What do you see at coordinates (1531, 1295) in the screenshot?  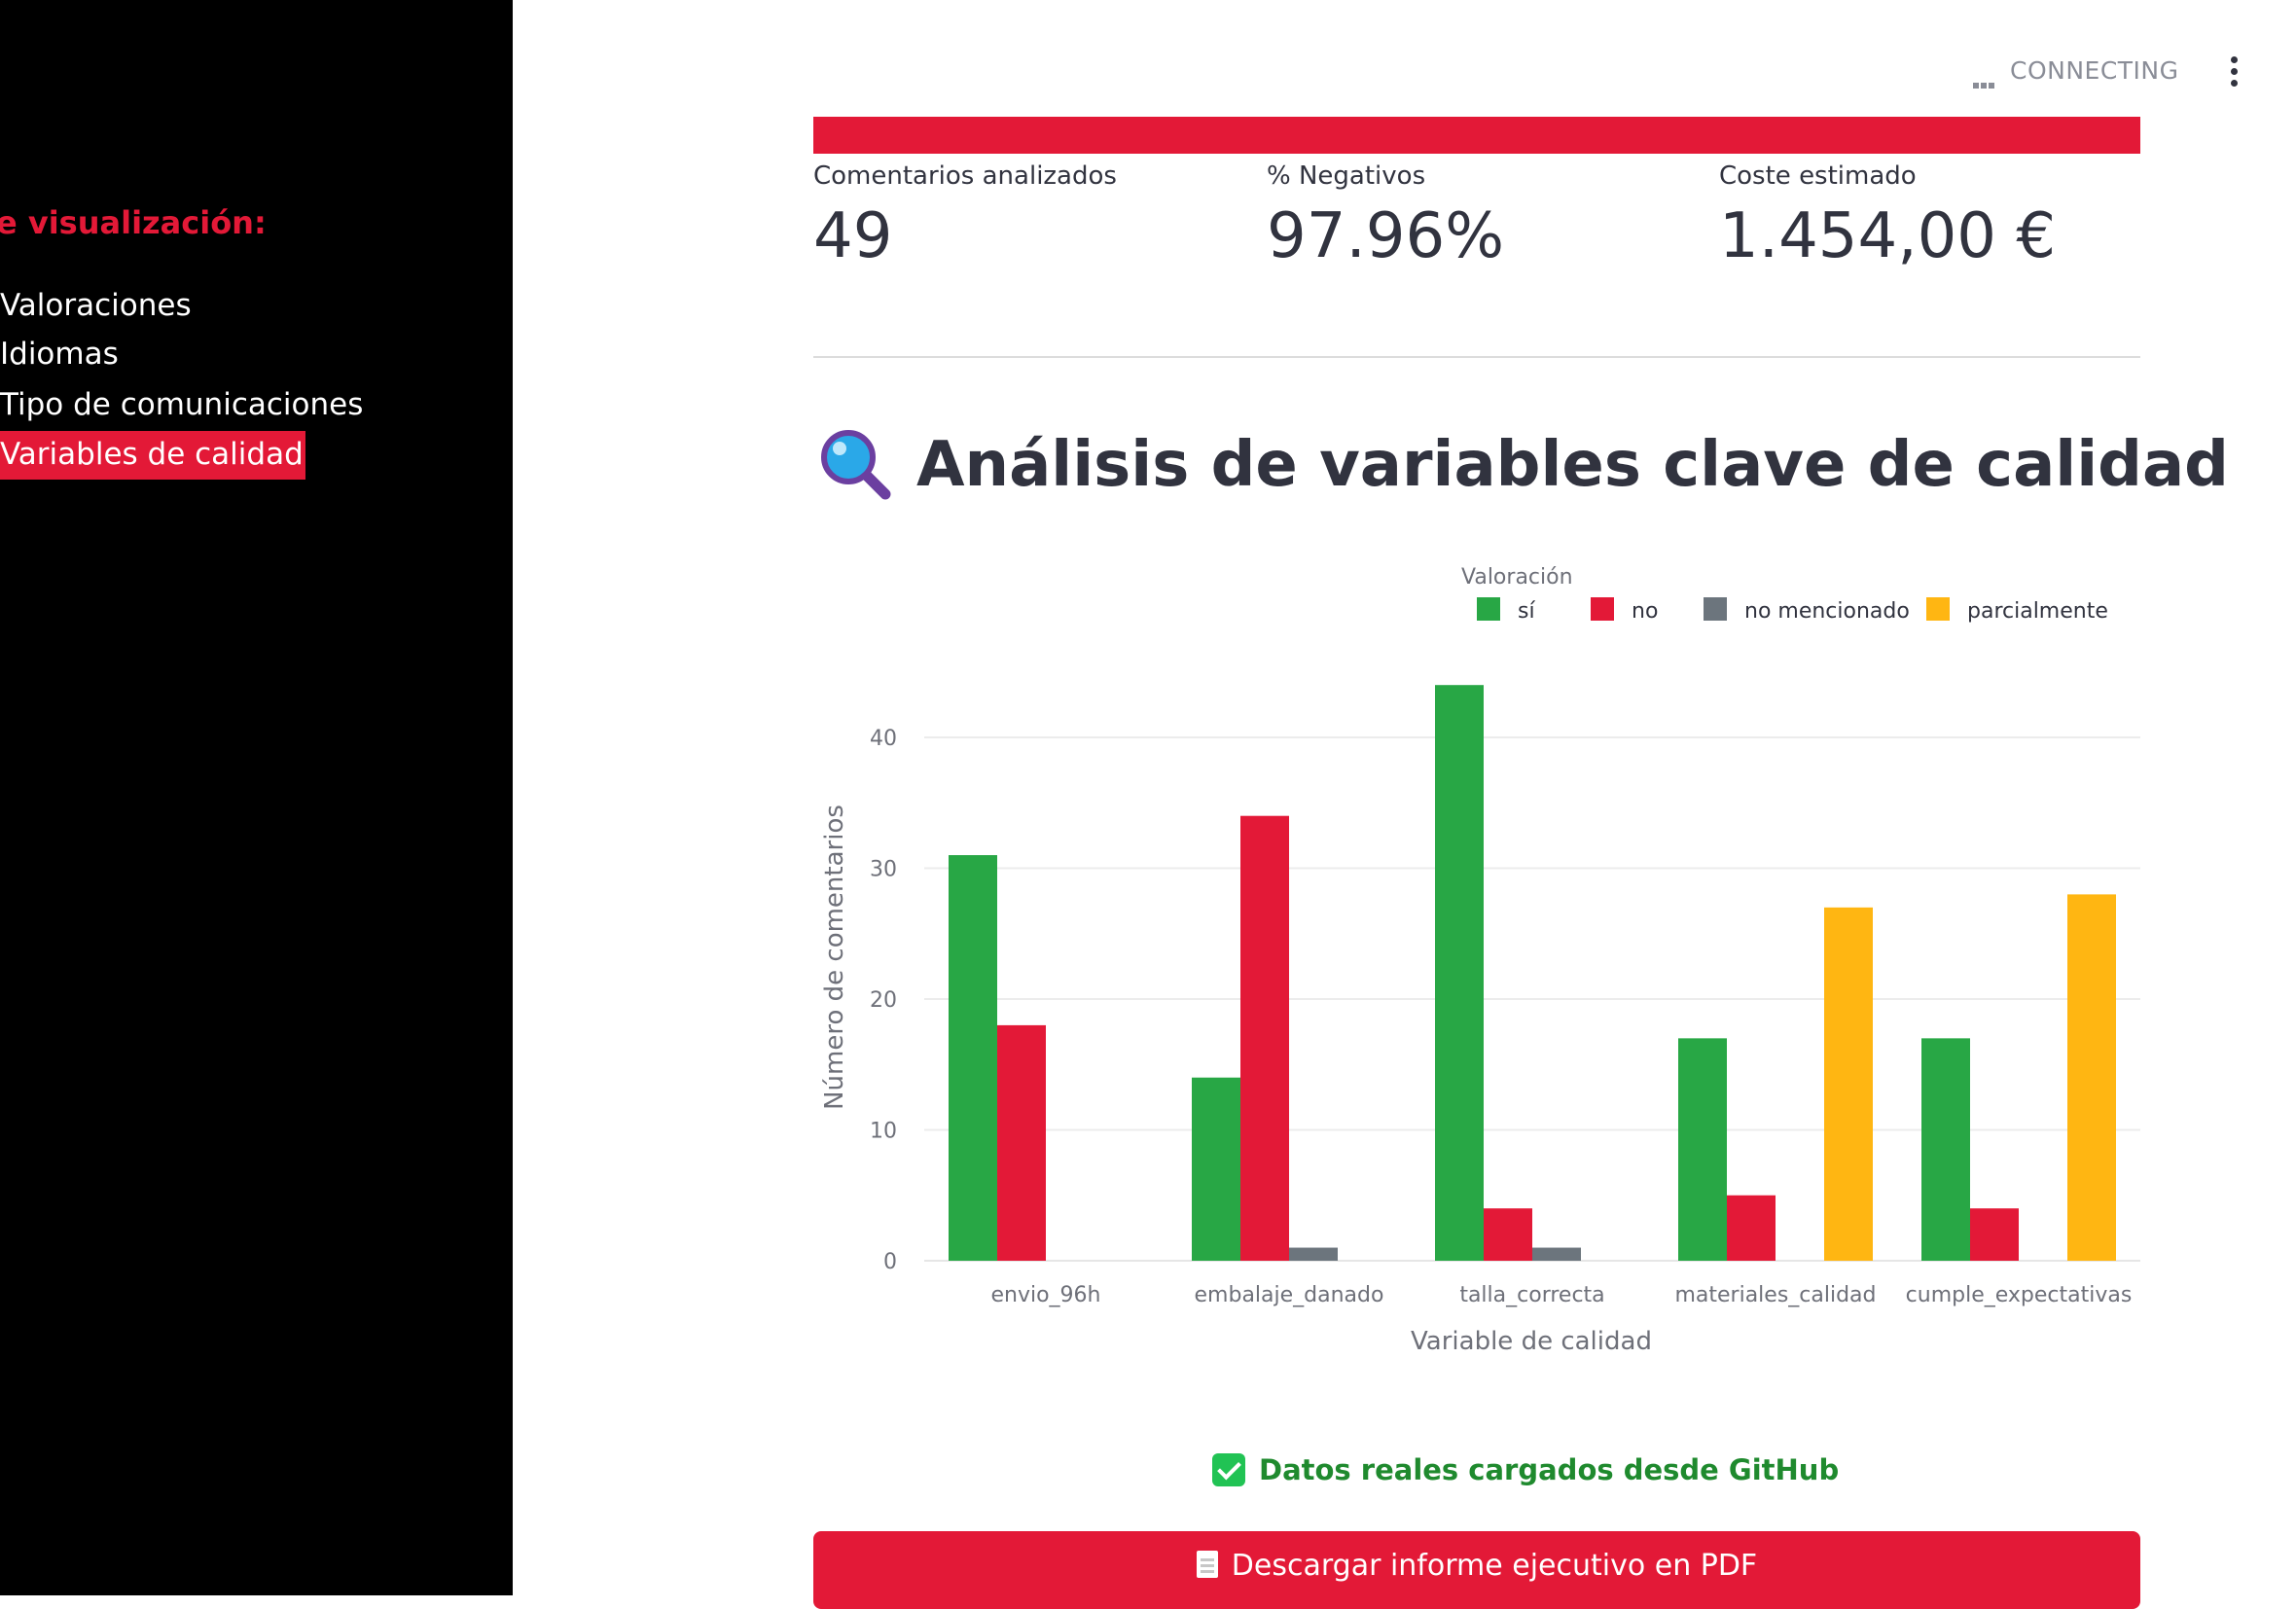 I see `x-tick-label: talla_correcta` at bounding box center [1531, 1295].